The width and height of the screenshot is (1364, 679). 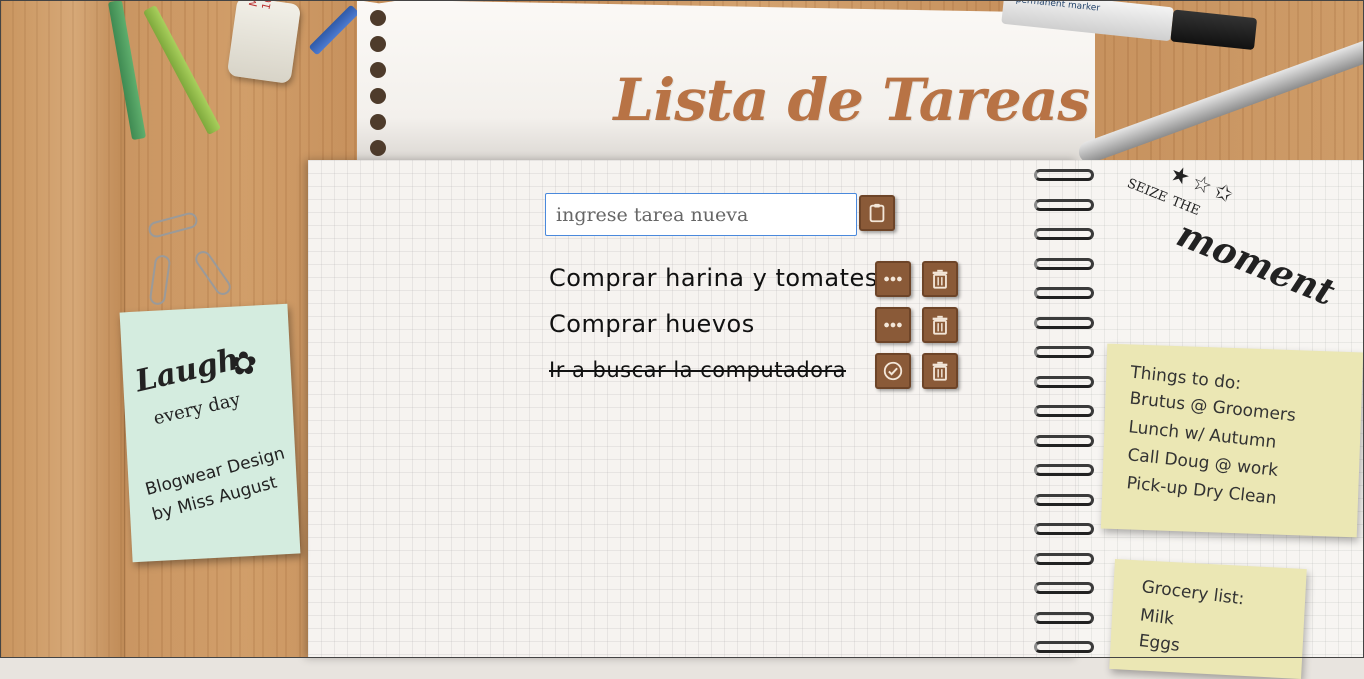 I want to click on grocery-sticky-note: Grocery list: Milk Eggs, so click(x=1208, y=619).